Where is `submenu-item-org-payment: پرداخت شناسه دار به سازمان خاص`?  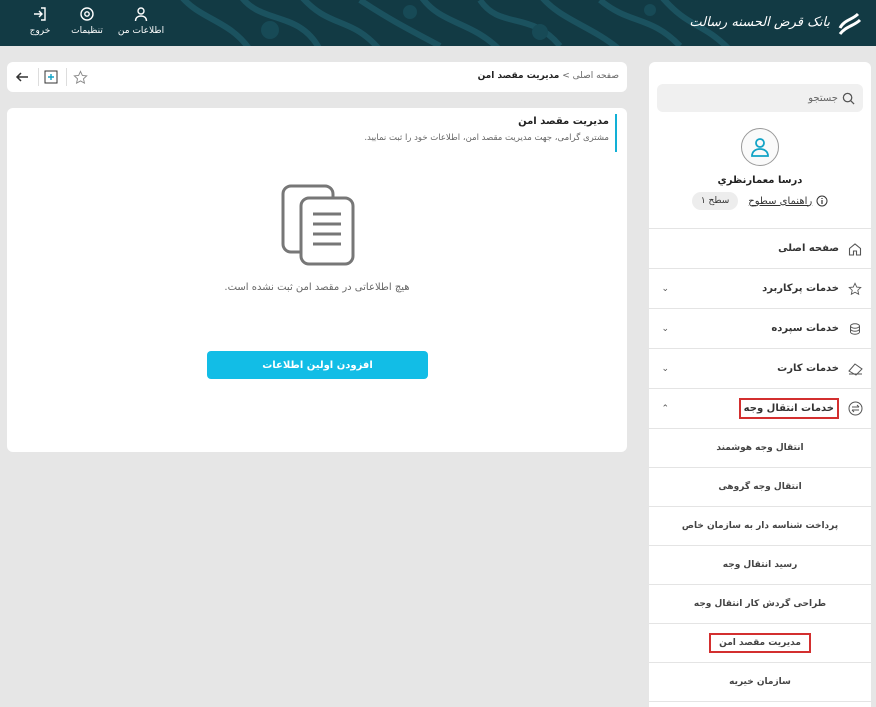 submenu-item-org-payment: پرداخت شناسه دار به سازمان خاص is located at coordinates (760, 526).